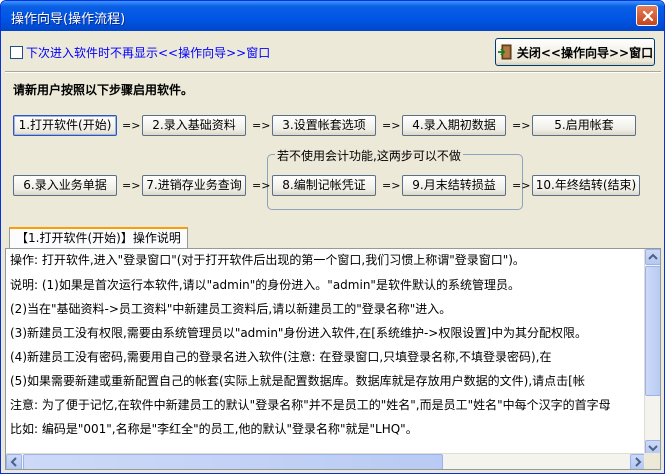 The image size is (665, 474). I want to click on chevron-left-icon, so click(13, 462).